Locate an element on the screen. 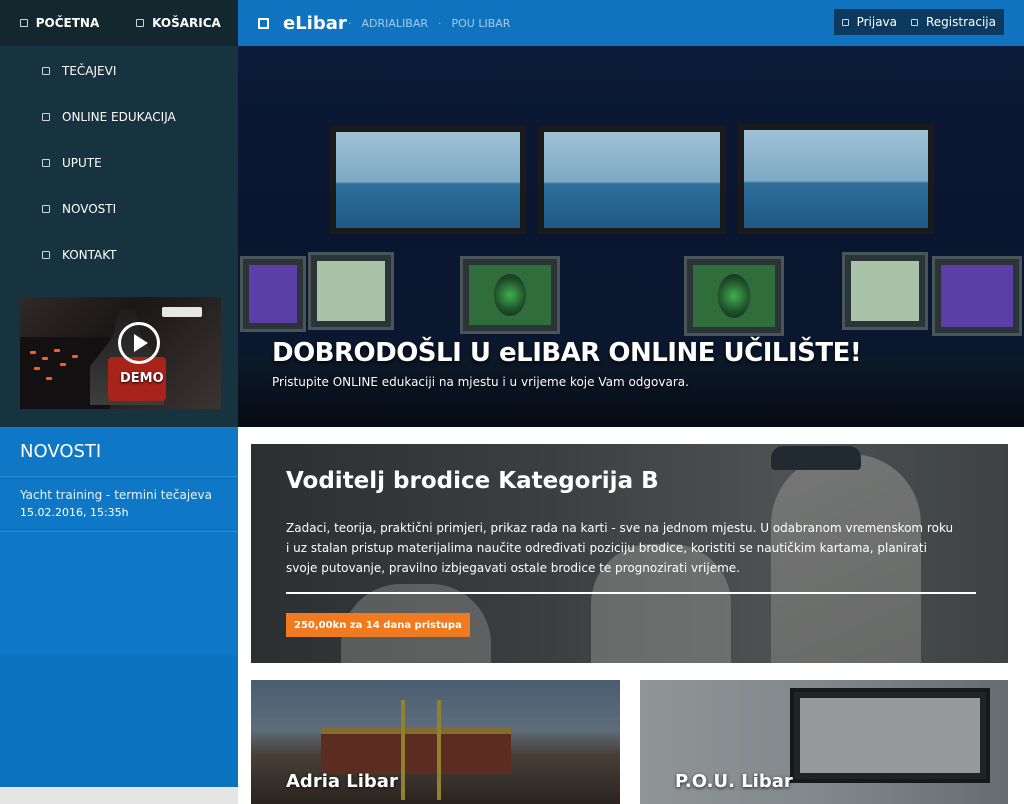  demo-banner: DEMO is located at coordinates (120, 353).